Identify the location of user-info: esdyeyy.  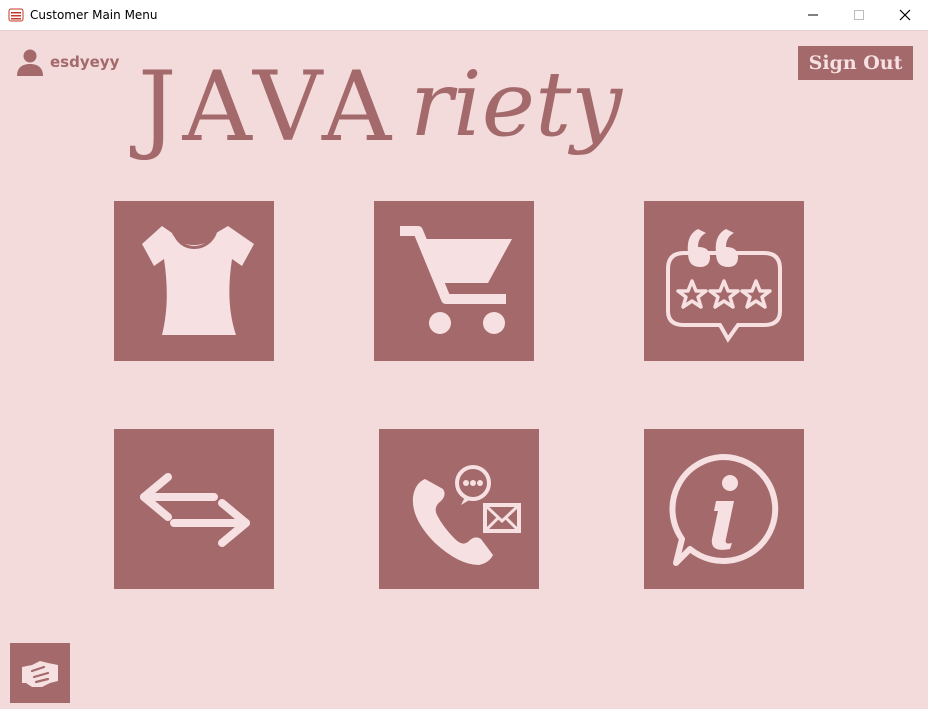
(67, 62).